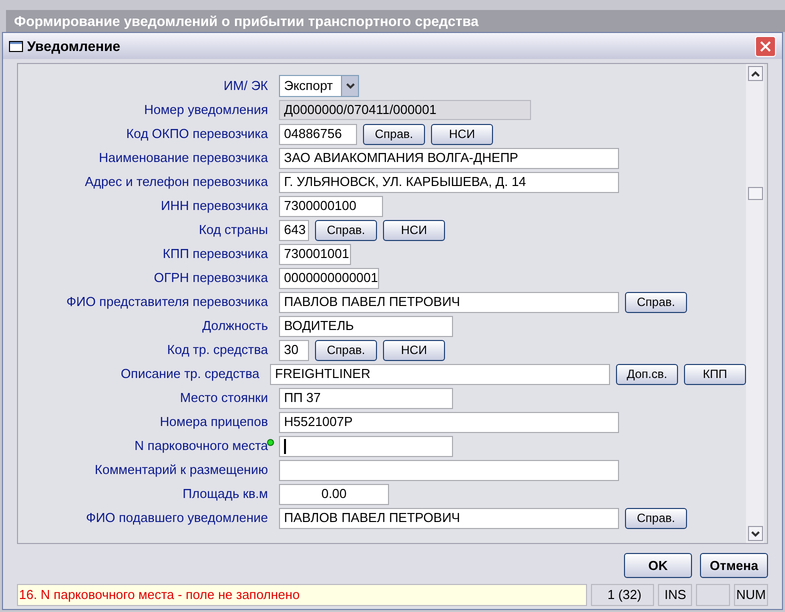  I want to click on field-label: N парковочного места, so click(201, 446).